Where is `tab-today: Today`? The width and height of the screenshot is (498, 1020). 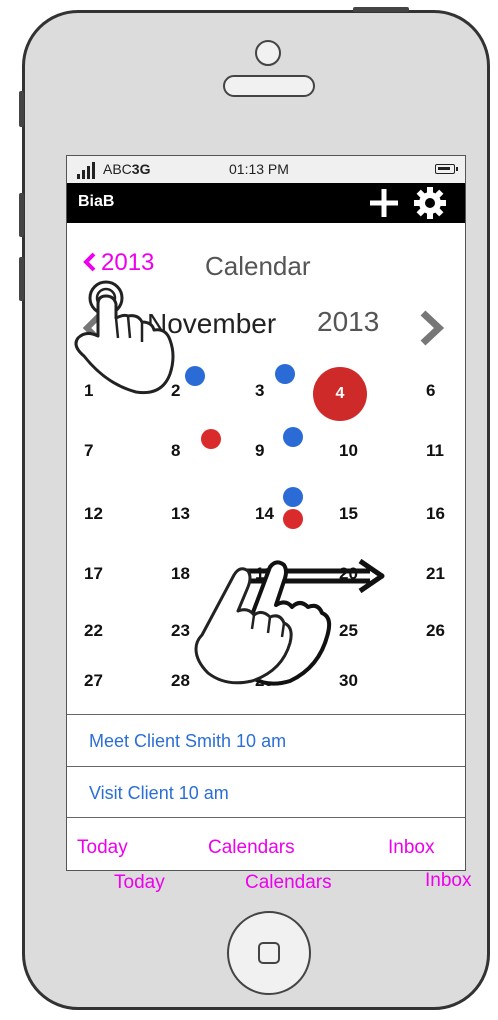 tab-today: Today is located at coordinates (102, 848).